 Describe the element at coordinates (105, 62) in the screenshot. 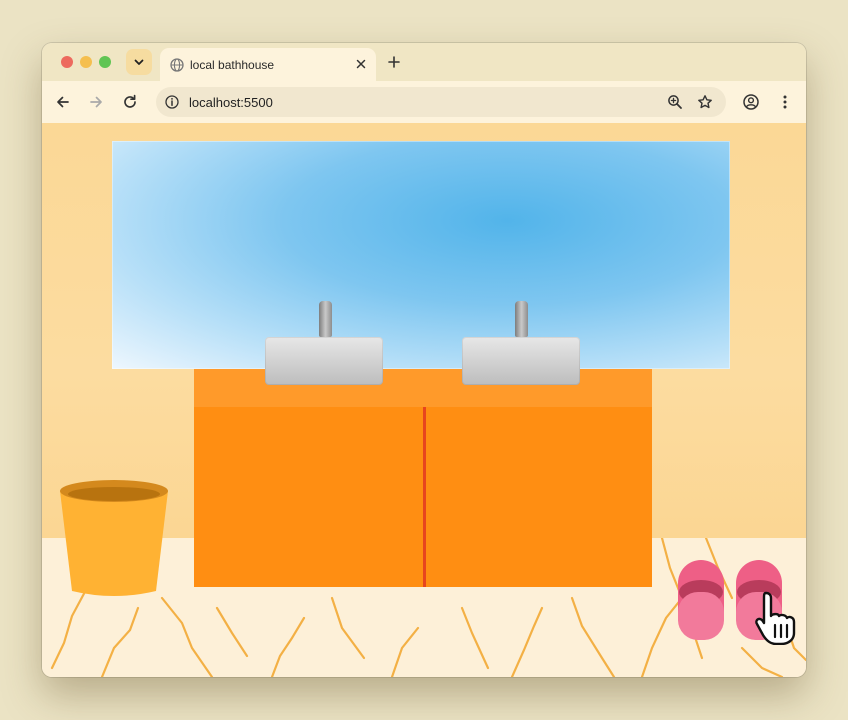

I see `maximize-window-button` at that location.